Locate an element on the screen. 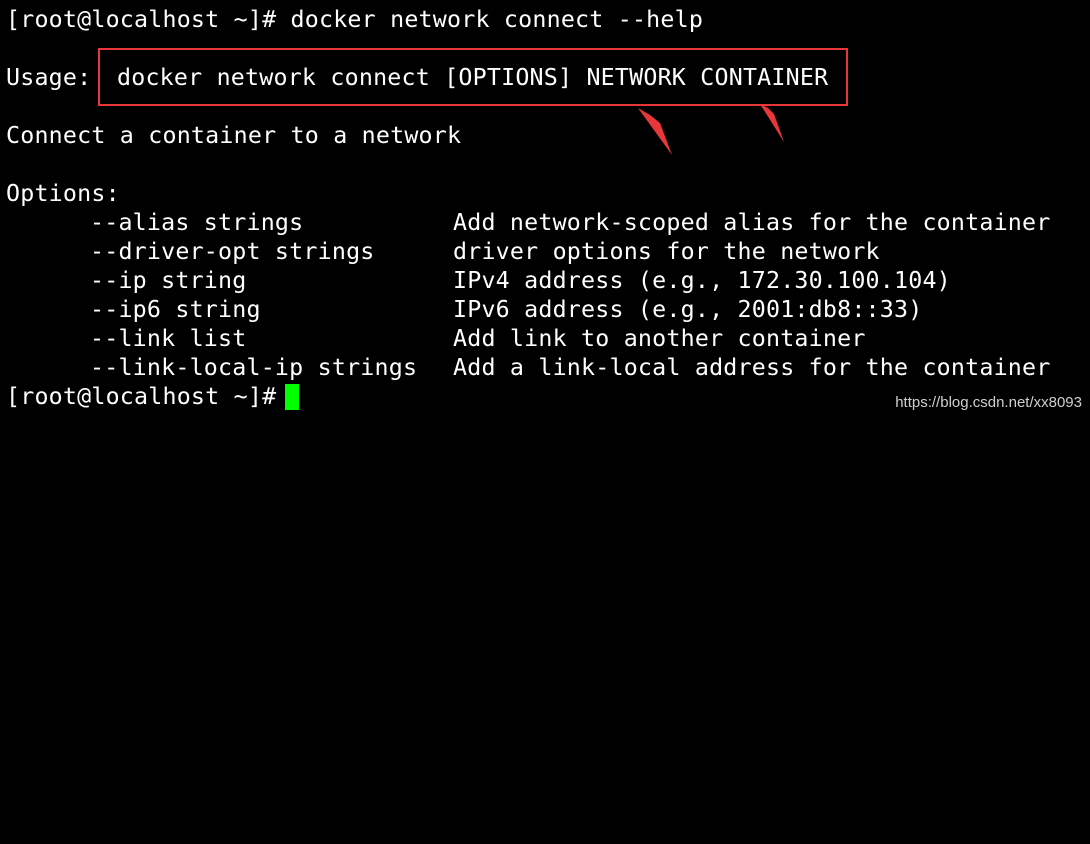 The image size is (1090, 844). option-flag: --ip6 string is located at coordinates (175, 309).